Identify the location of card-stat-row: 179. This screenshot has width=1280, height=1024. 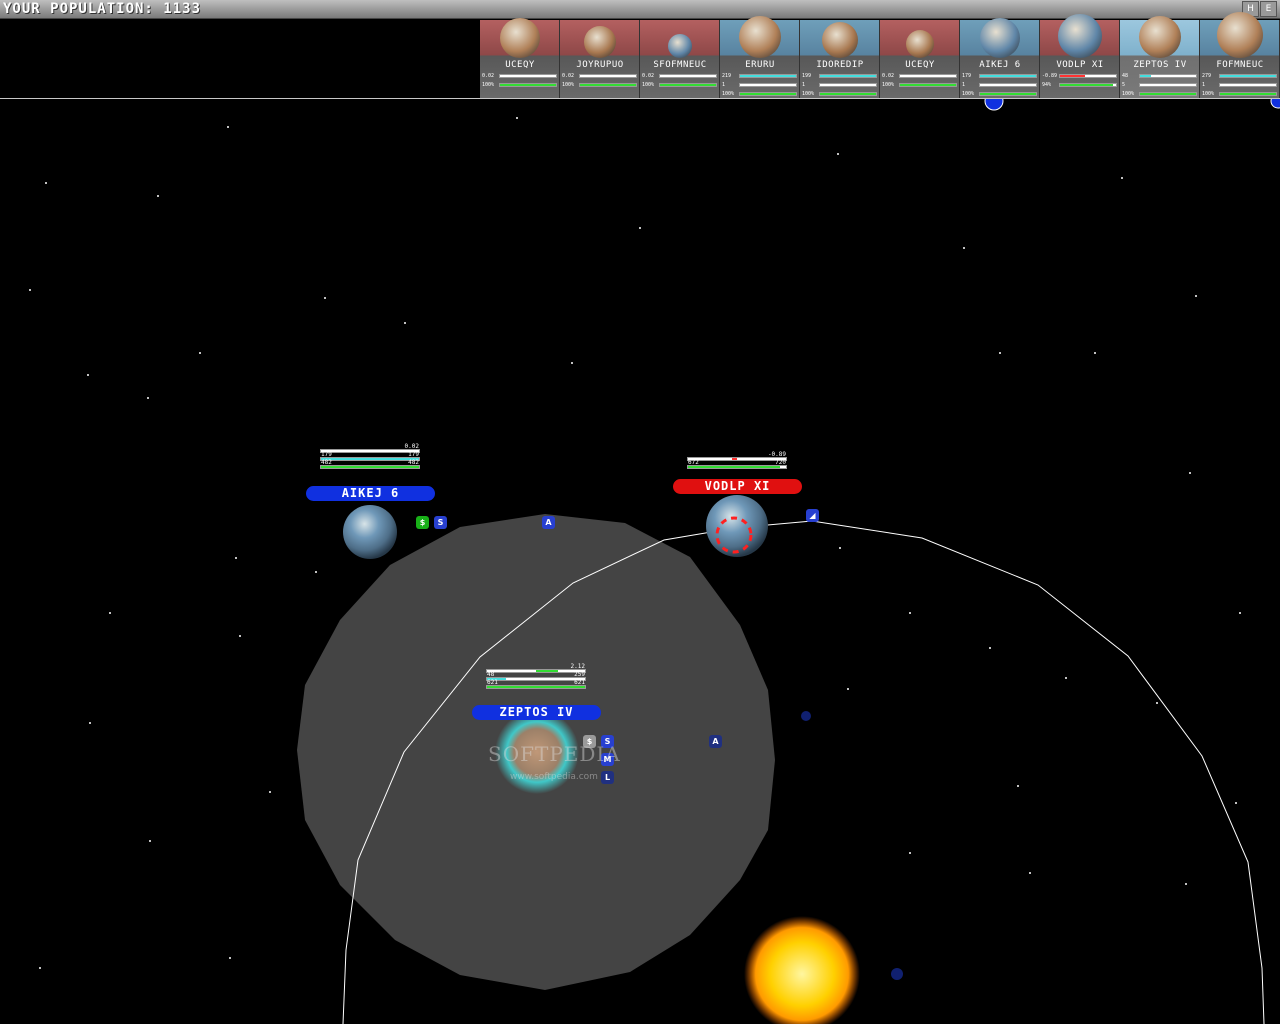
(1000, 76).